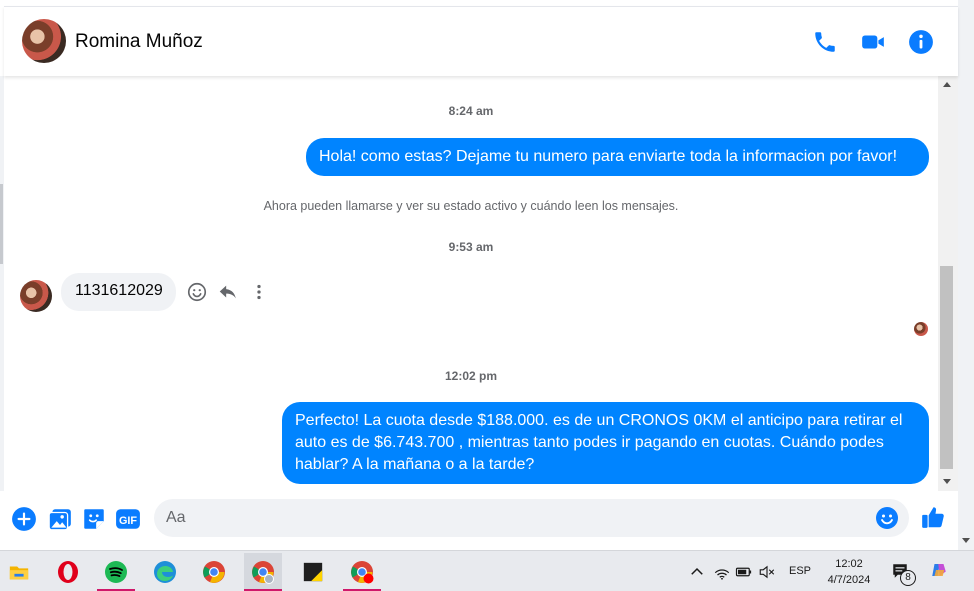 Image resolution: width=974 pixels, height=591 pixels. I want to click on volume-muted-icon, so click(767, 572).